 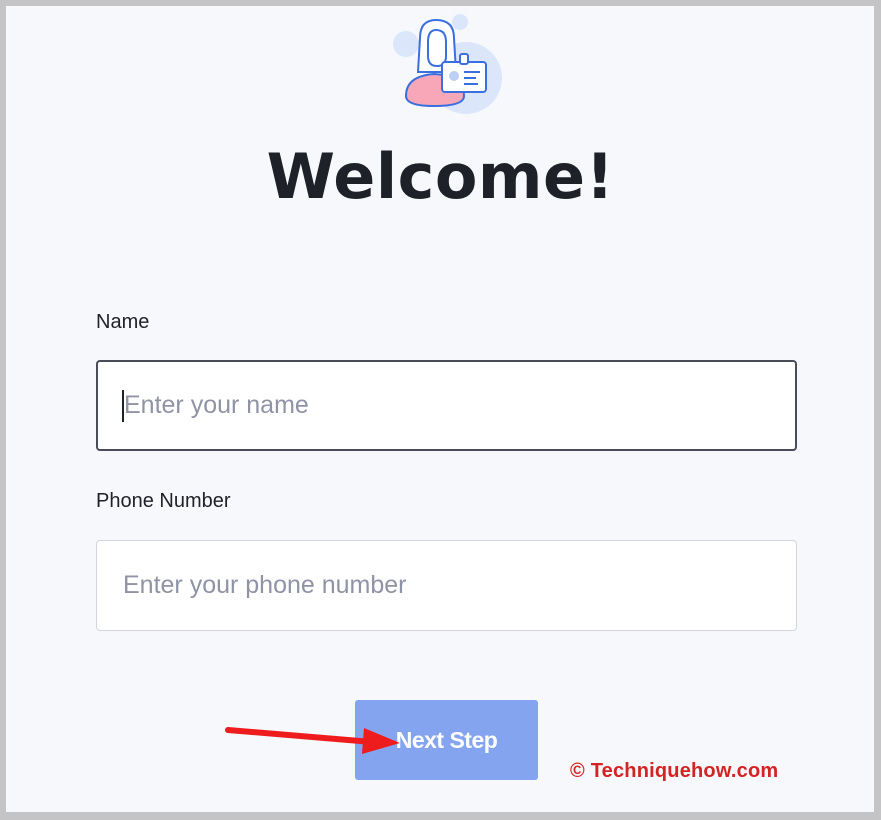 I want to click on page-title: Welcome!, so click(x=440, y=176).